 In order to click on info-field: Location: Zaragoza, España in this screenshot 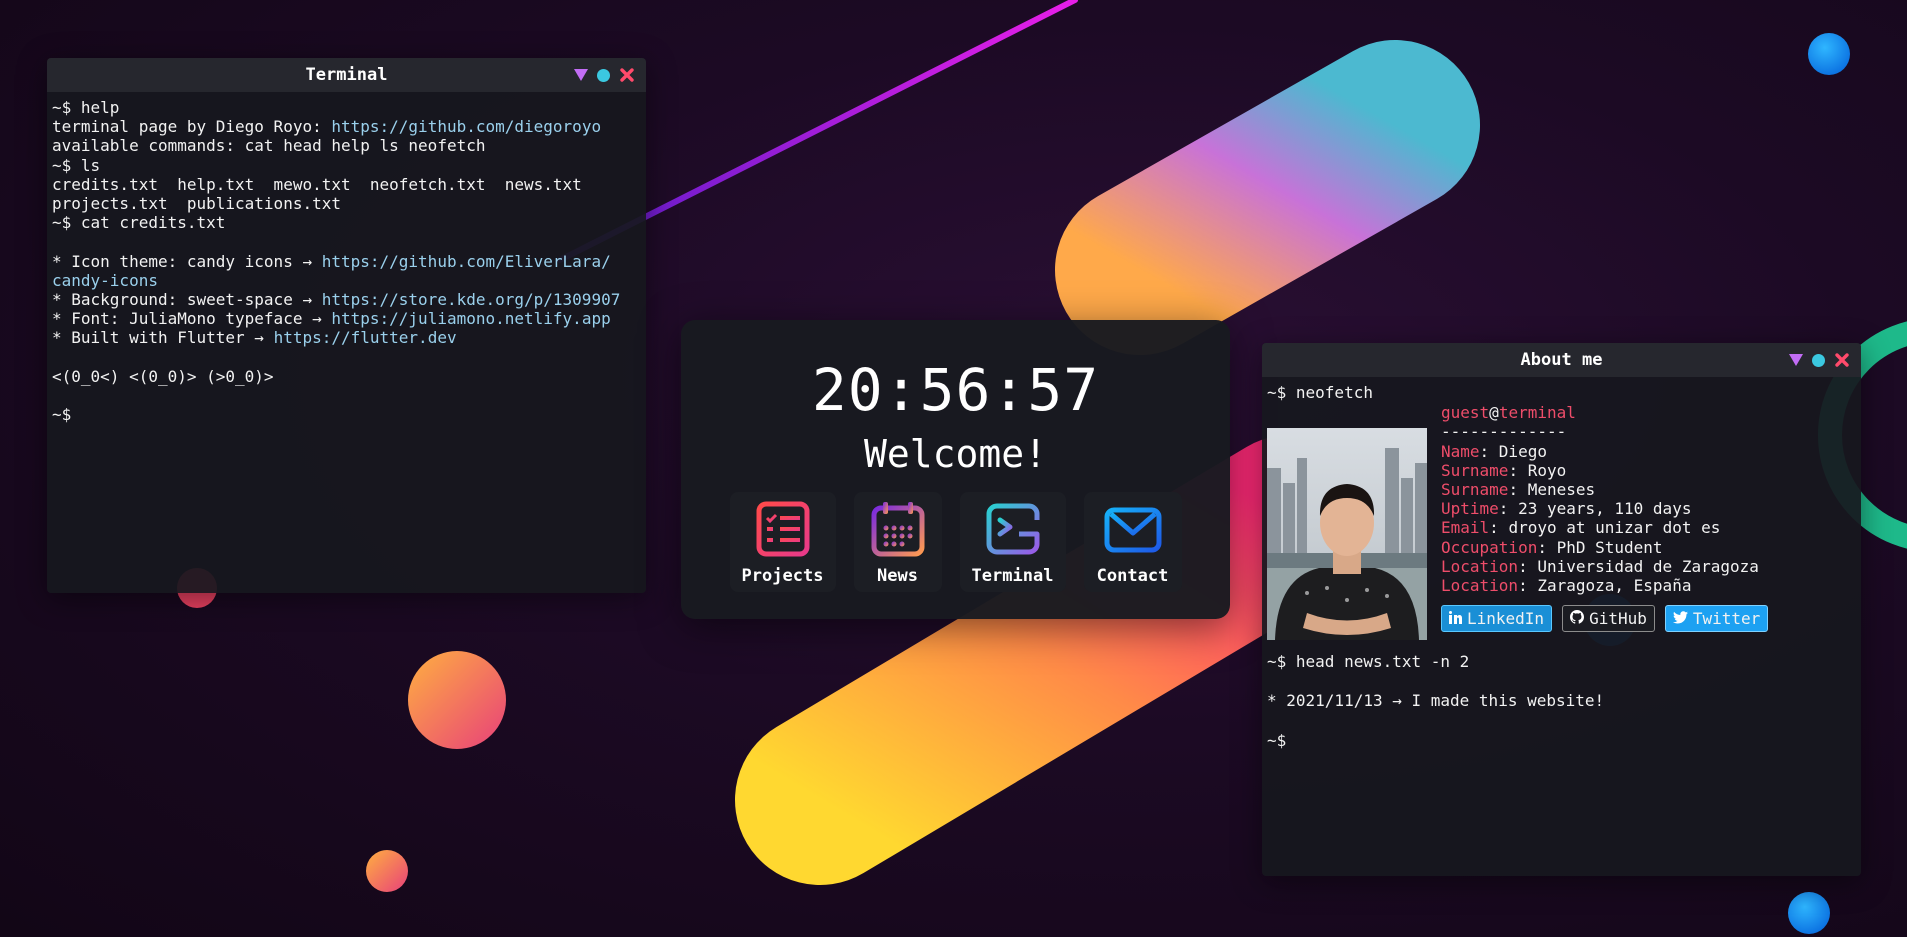, I will do `click(1566, 585)`.